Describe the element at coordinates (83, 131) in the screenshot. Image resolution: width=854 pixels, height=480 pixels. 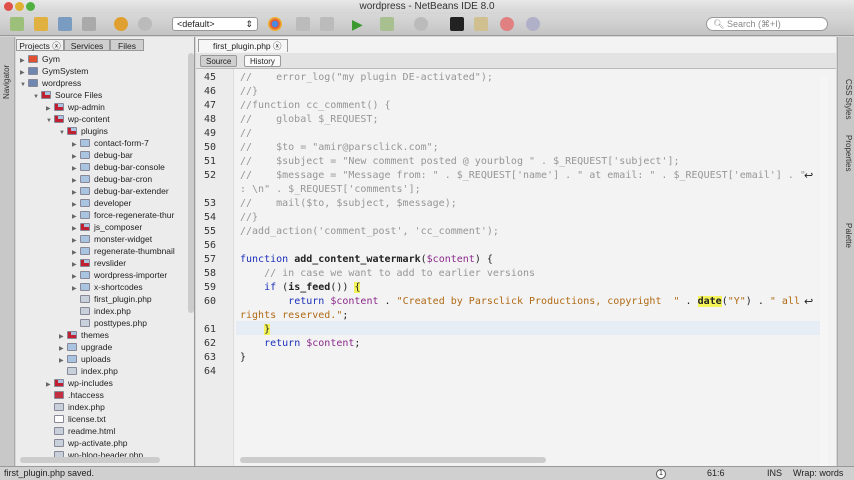
I see `tree-item: ▼ plugins` at that location.